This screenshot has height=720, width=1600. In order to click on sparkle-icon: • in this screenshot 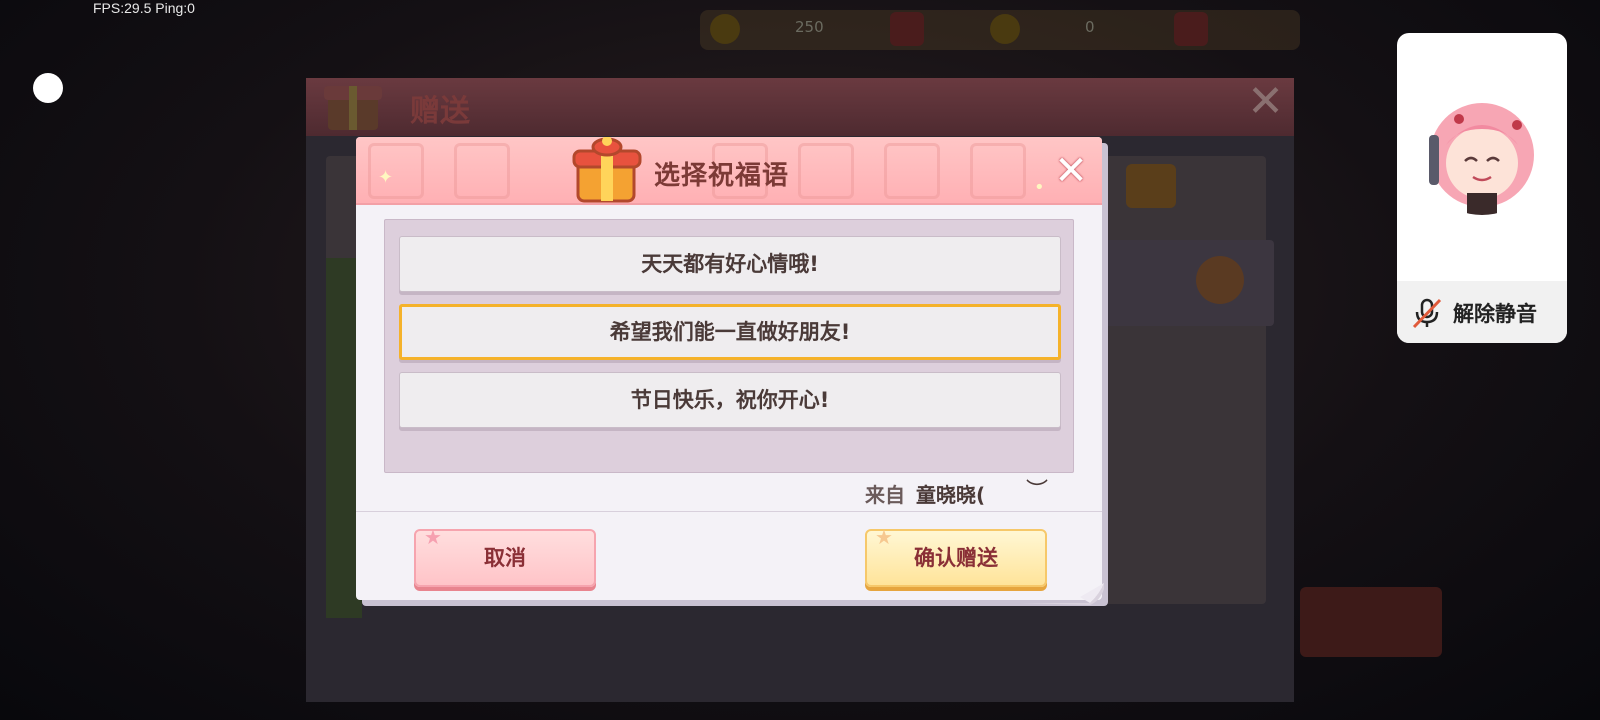, I will do `click(1039, 187)`.